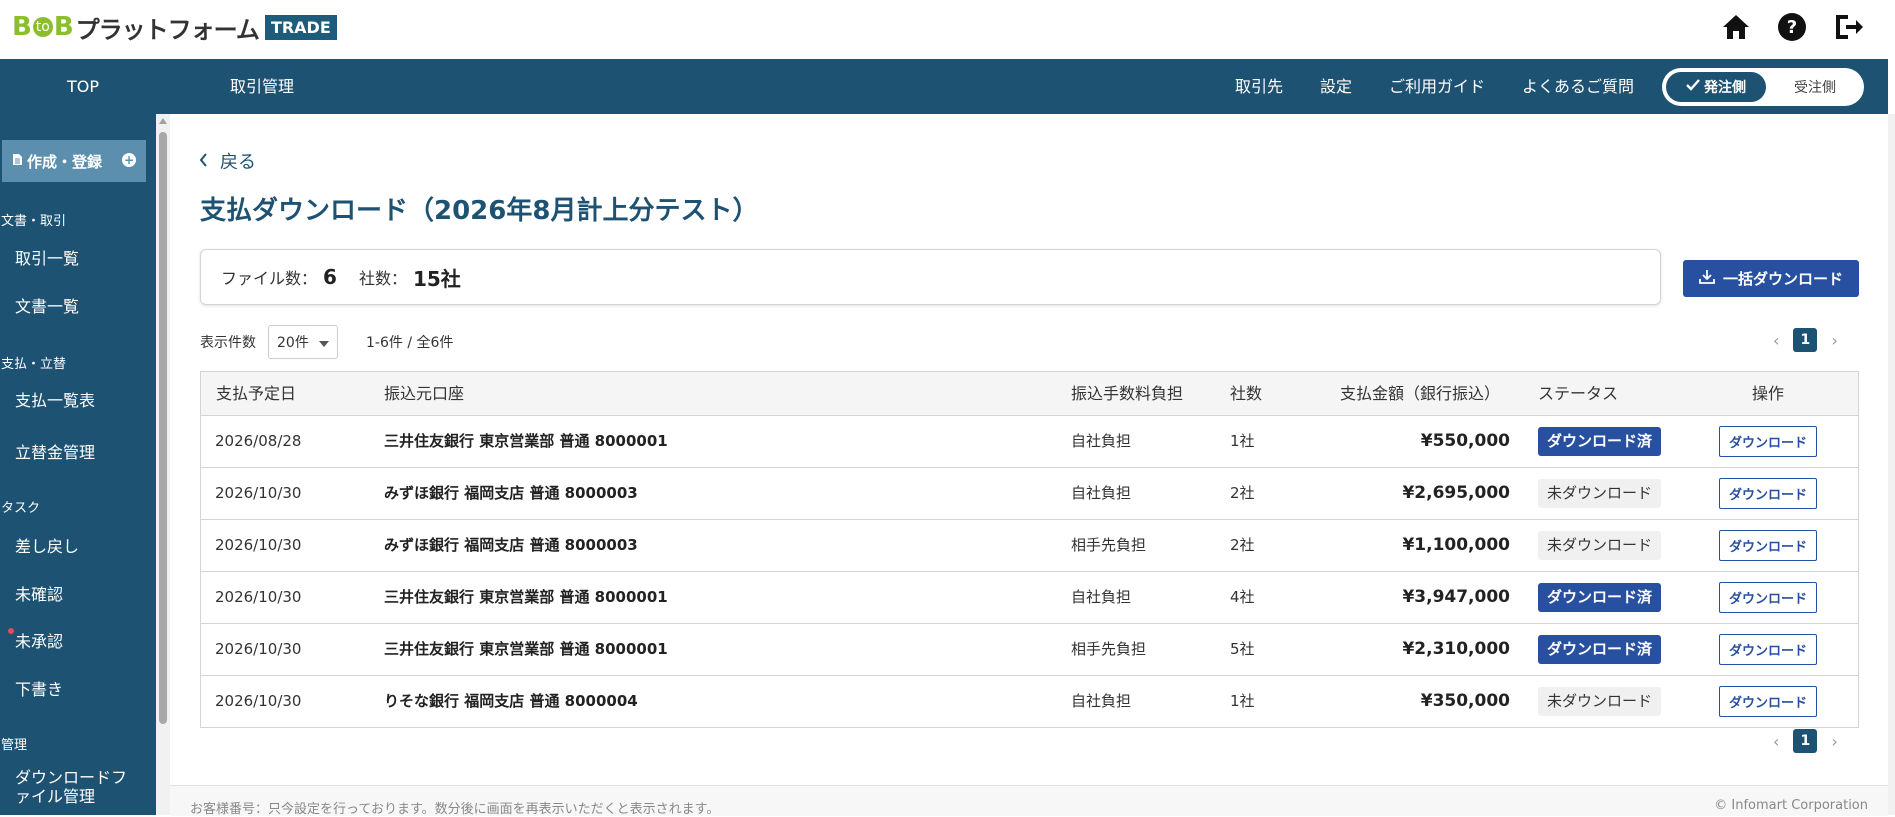 This screenshot has height=817, width=1895. I want to click on sidebar-item-payment-list: 支払一覧表, so click(55, 399).